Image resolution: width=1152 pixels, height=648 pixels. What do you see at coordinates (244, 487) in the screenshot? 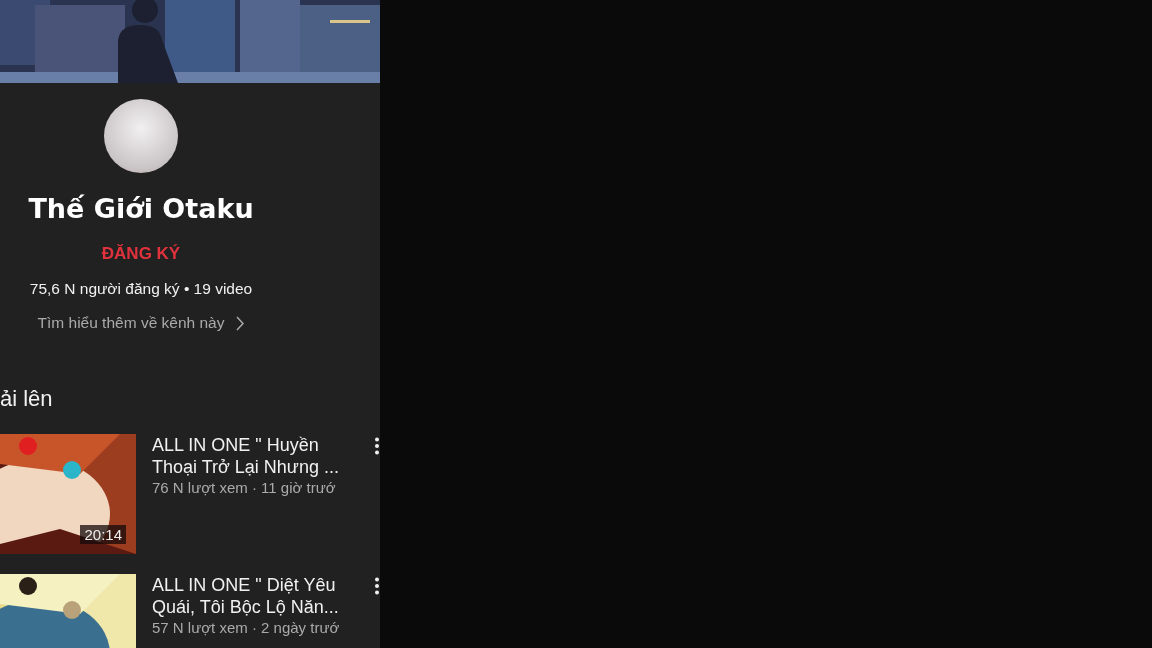
I see `video-meta: 76 N lượt xem · 11 giờ trướ` at bounding box center [244, 487].